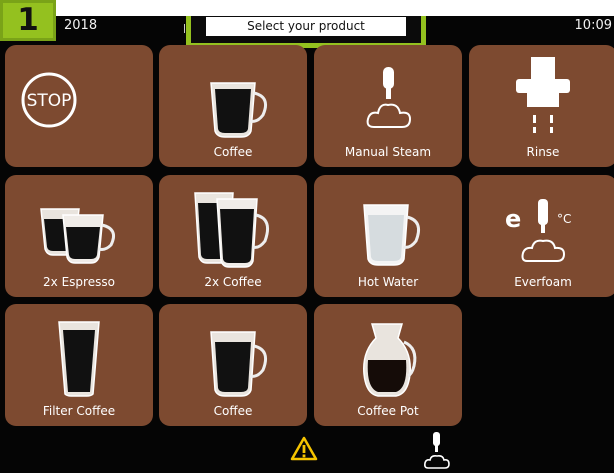 The image size is (614, 473). What do you see at coordinates (233, 222) in the screenshot?
I see `double-coffee-icon` at bounding box center [233, 222].